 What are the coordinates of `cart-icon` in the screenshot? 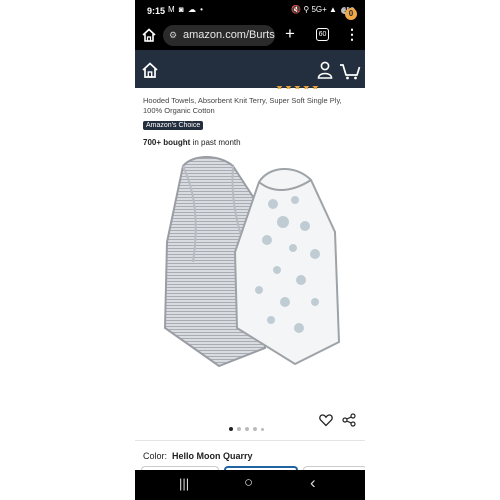 It's located at (350, 71).